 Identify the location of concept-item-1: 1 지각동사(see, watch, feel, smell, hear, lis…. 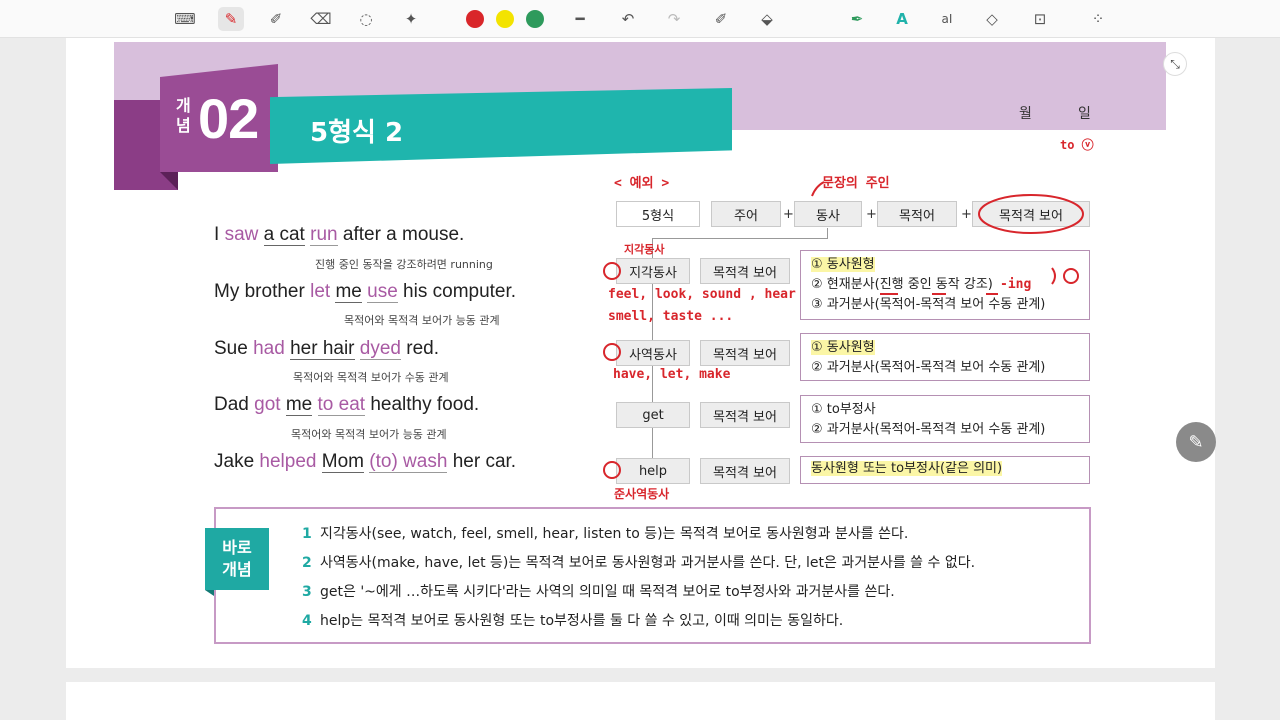
(605, 534).